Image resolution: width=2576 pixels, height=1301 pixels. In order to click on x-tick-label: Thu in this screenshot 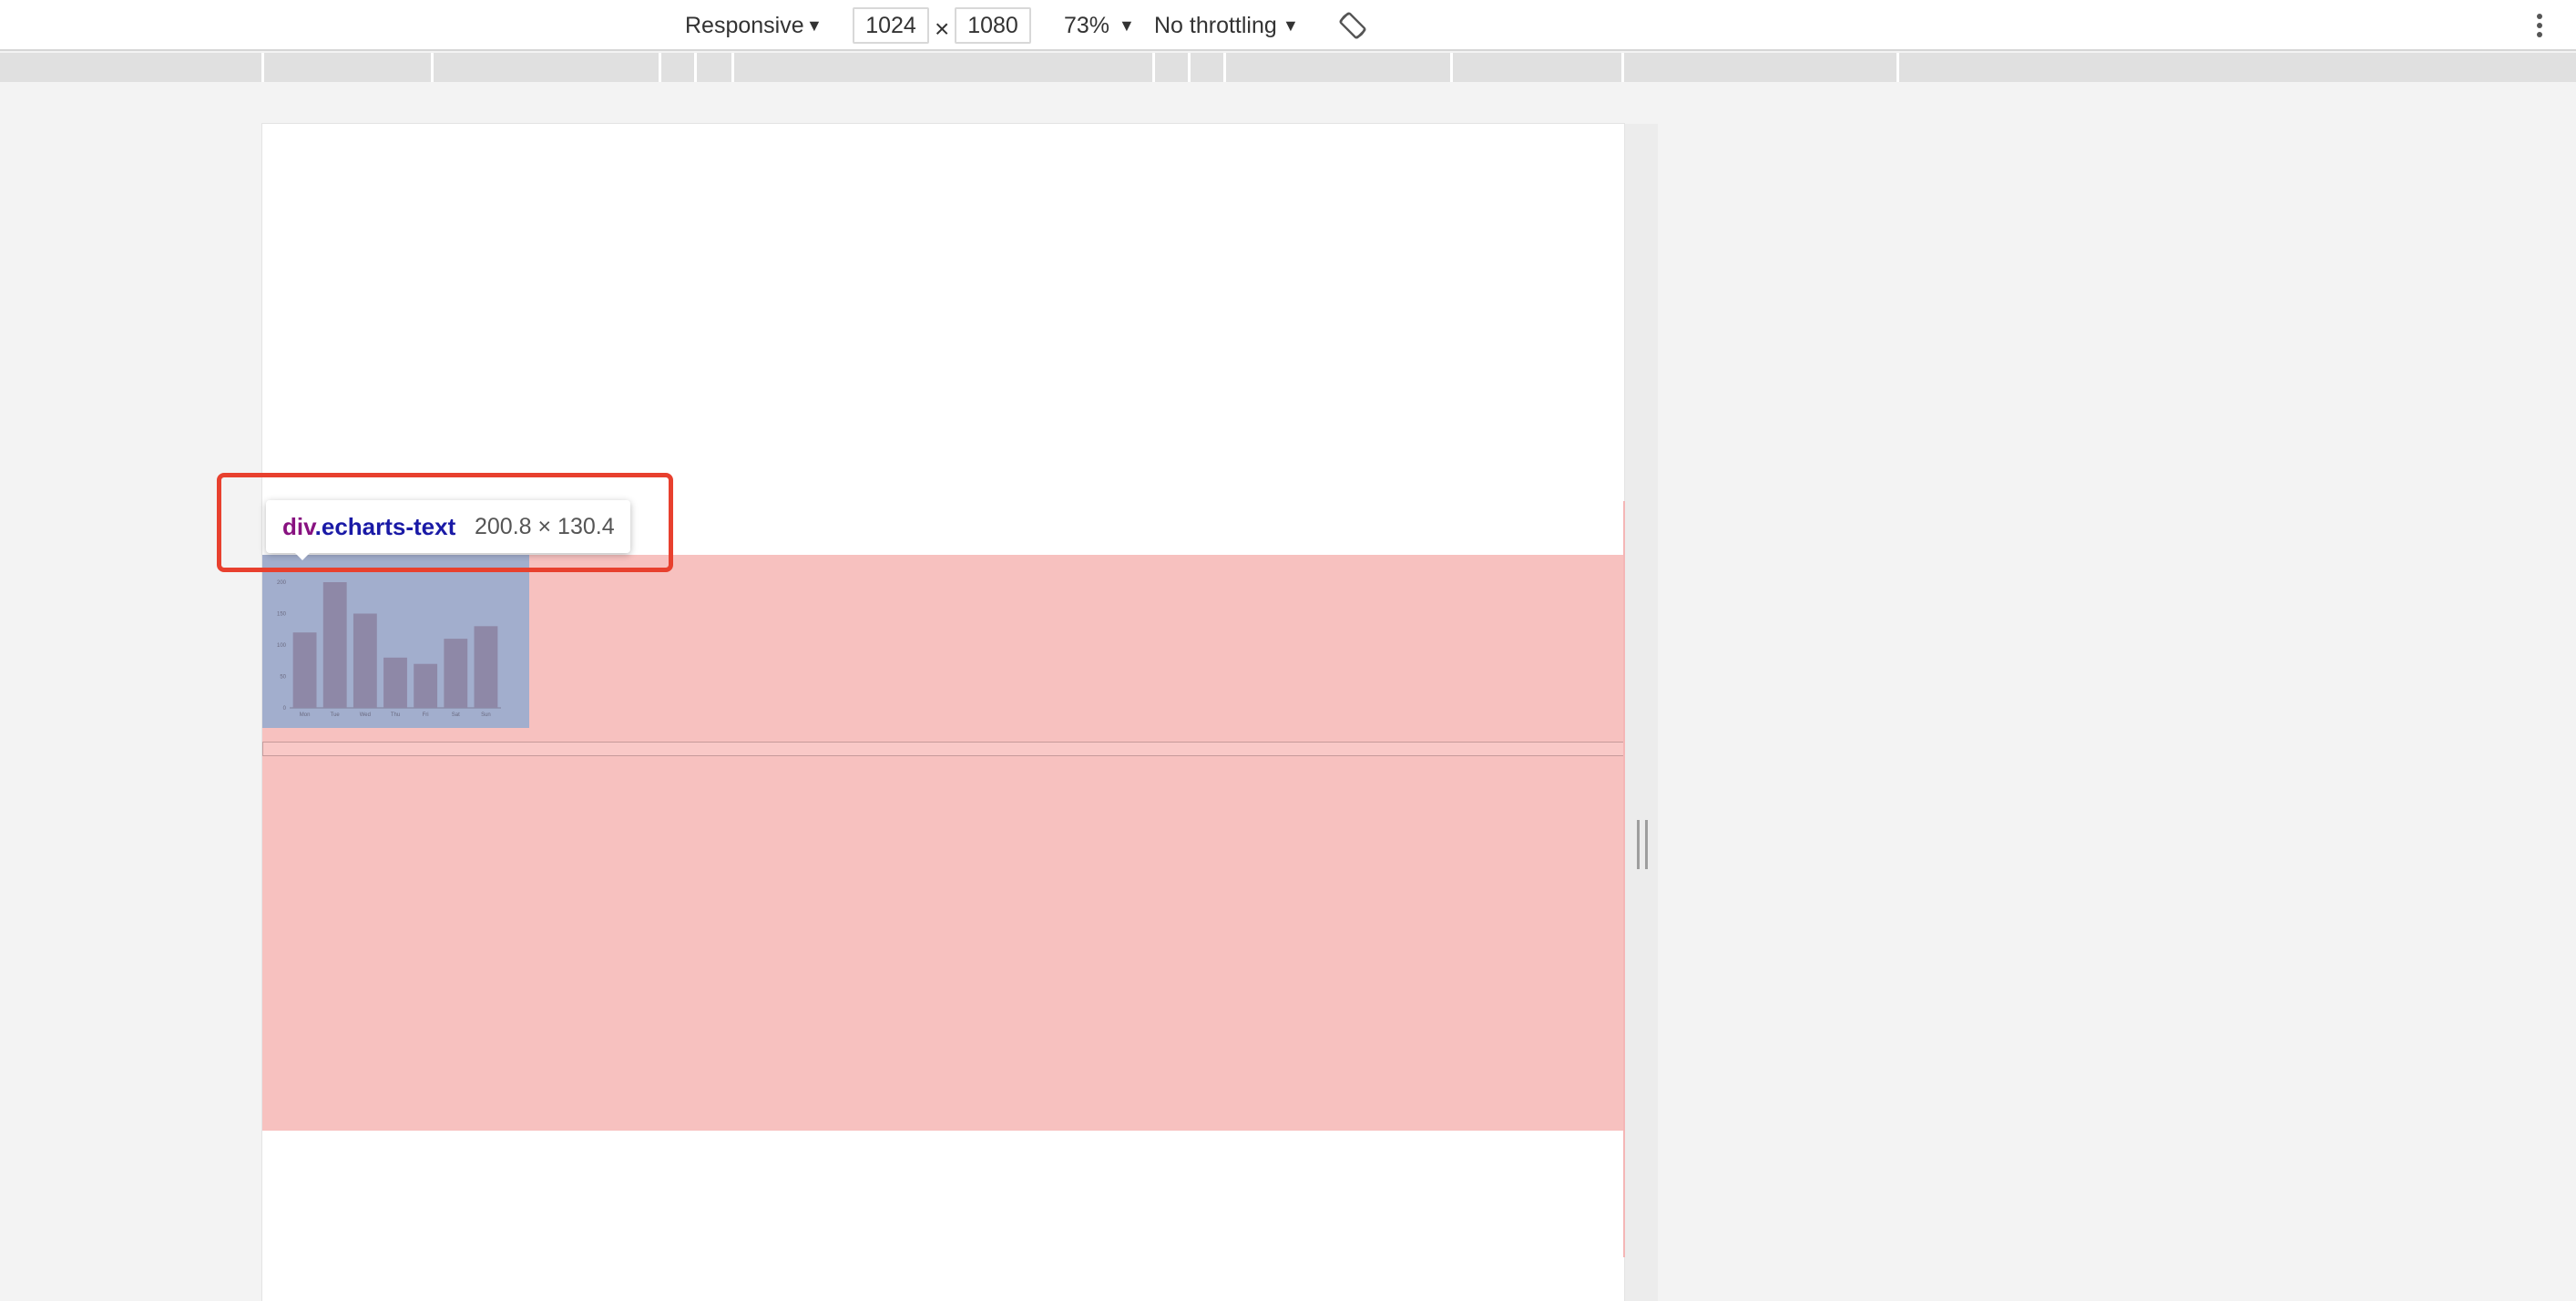, I will do `click(395, 715)`.